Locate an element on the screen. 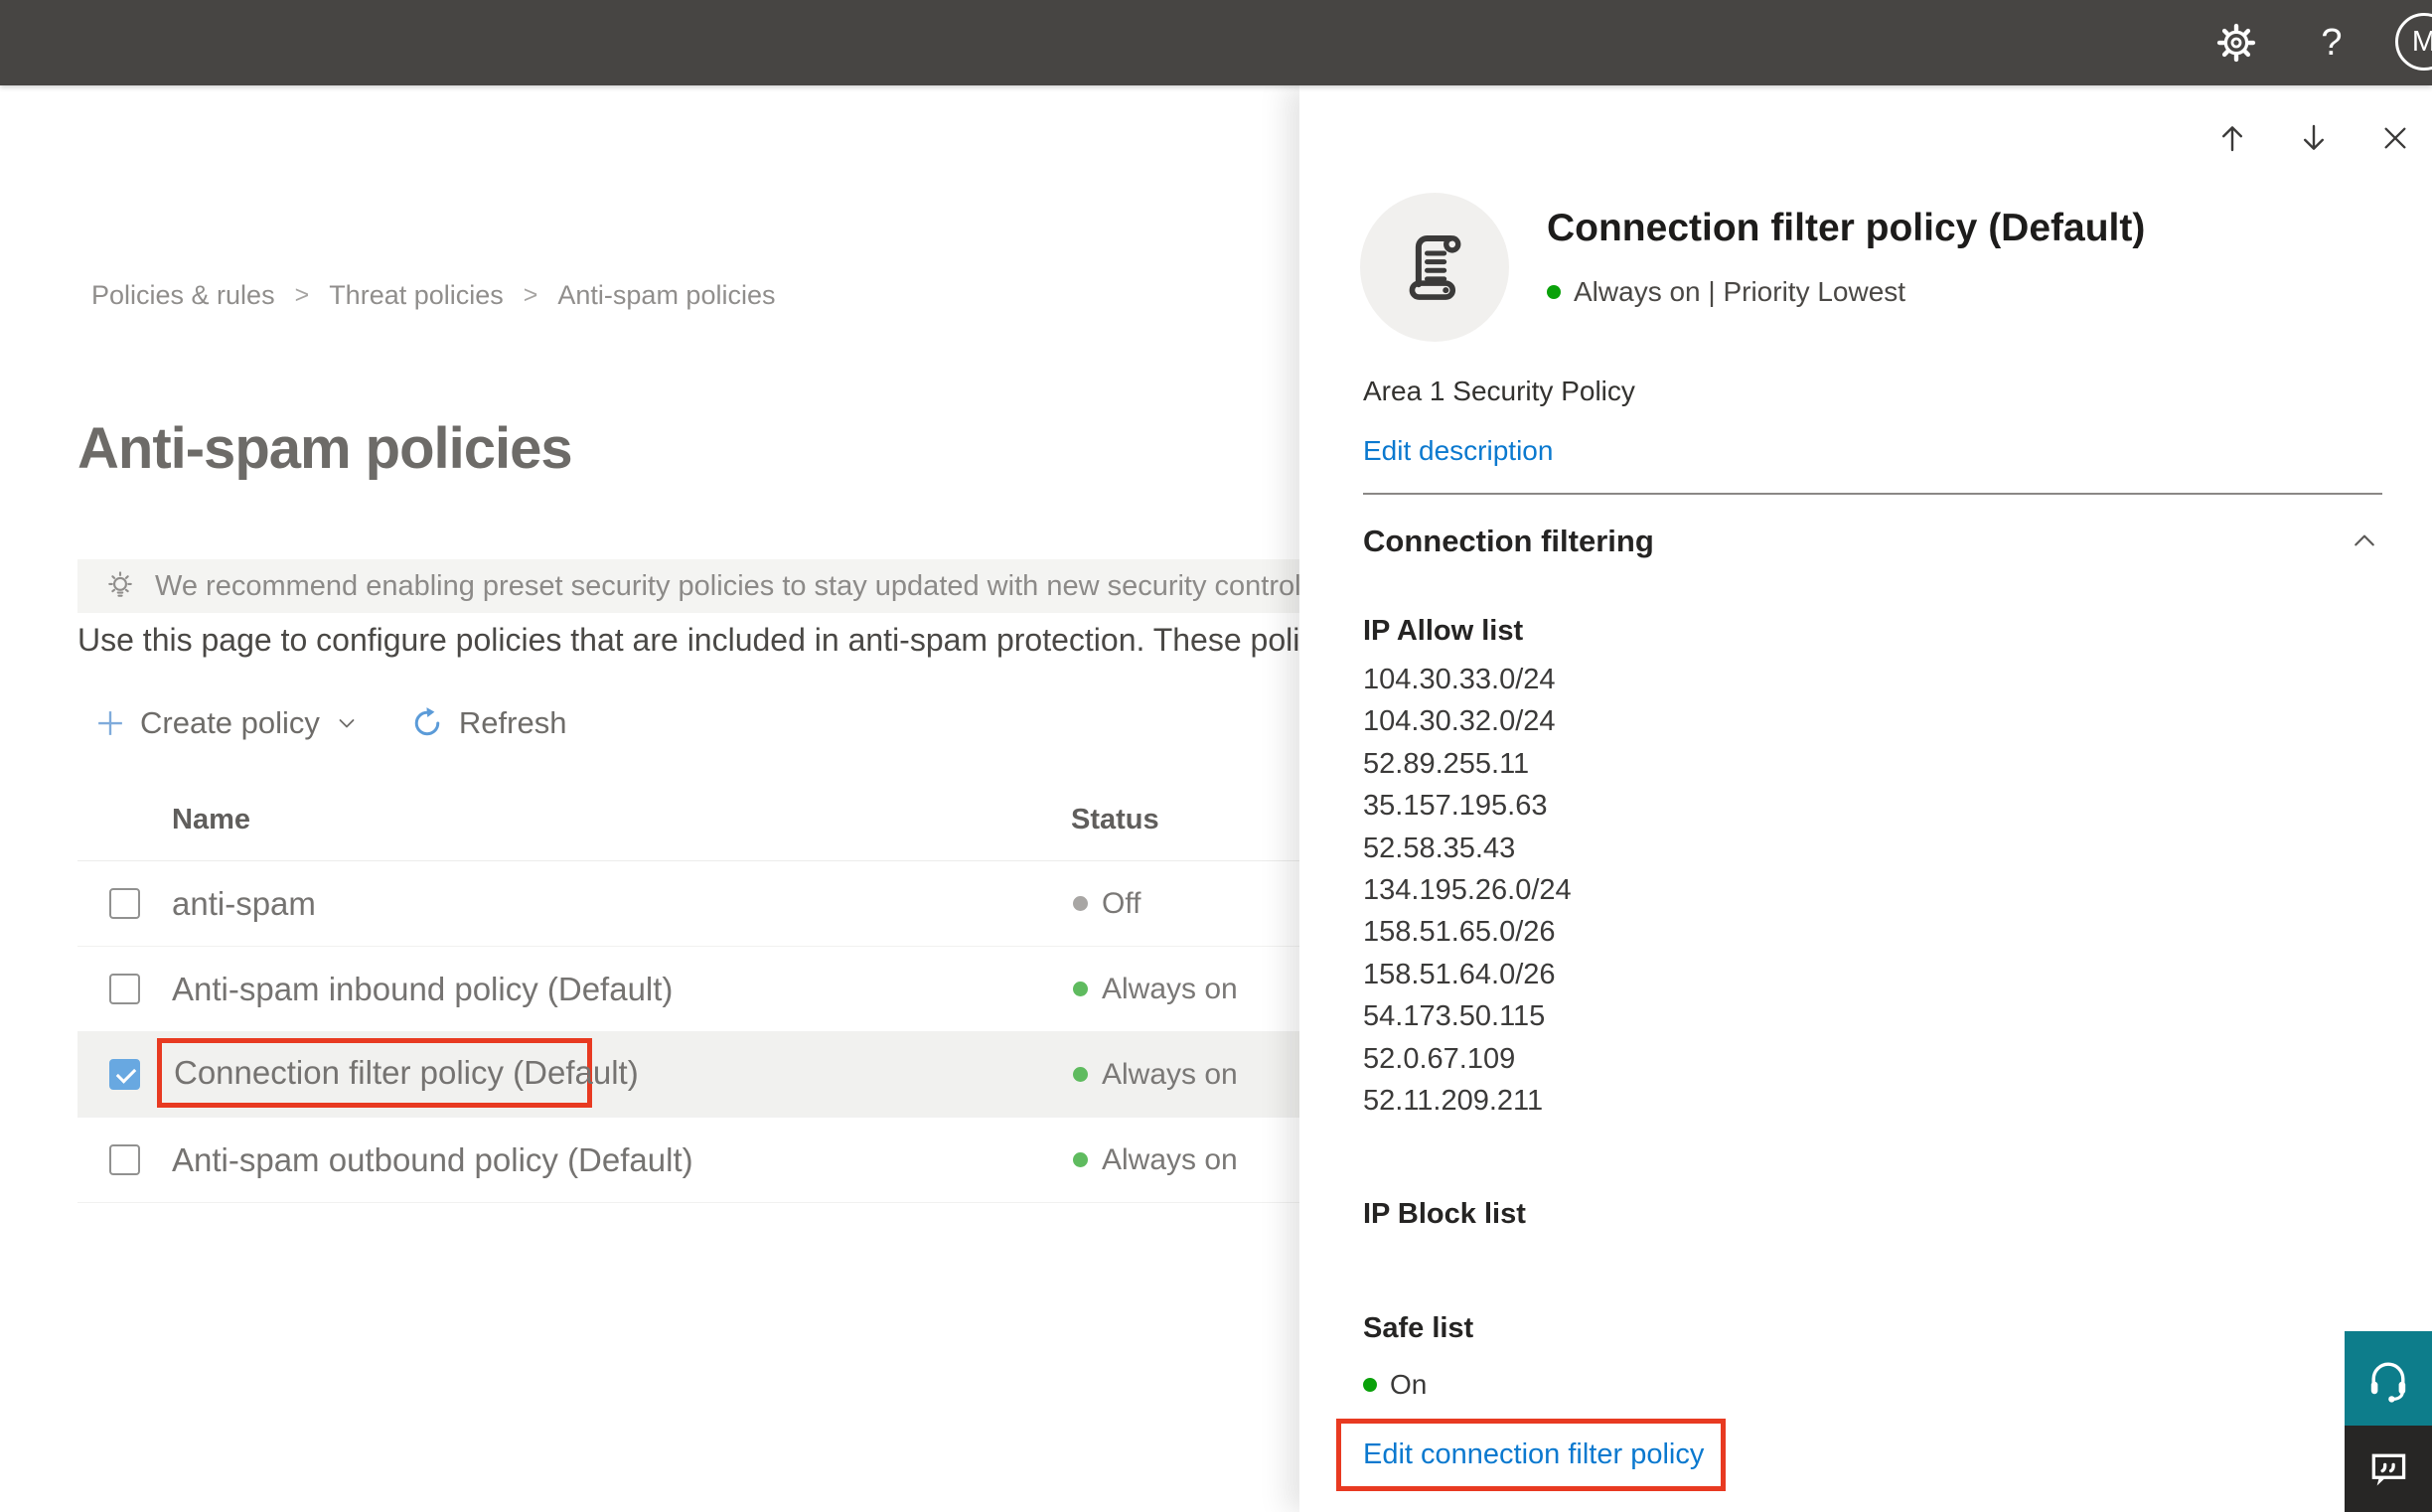  annotation-highlight-box: Edit connection filter policy is located at coordinates (1531, 1455).